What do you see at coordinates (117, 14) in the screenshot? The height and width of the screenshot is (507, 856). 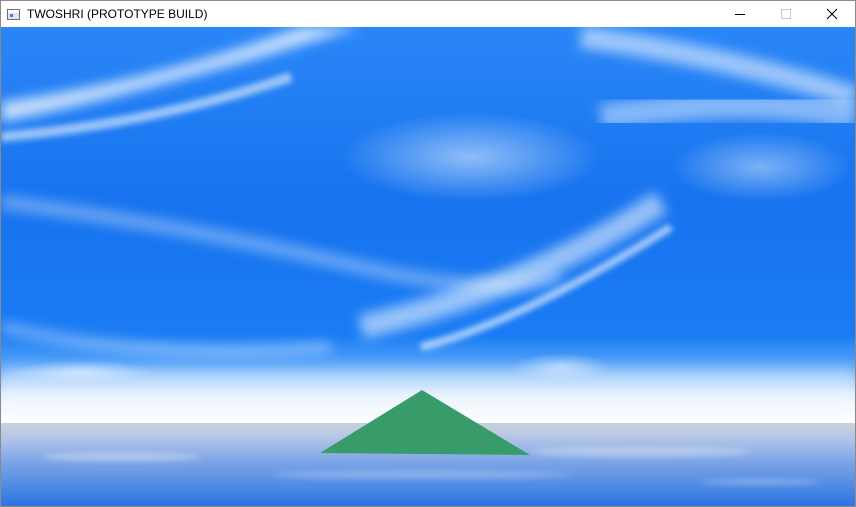 I see `window-title: TWOSHRI (PROTOTYPE BUILD)` at bounding box center [117, 14].